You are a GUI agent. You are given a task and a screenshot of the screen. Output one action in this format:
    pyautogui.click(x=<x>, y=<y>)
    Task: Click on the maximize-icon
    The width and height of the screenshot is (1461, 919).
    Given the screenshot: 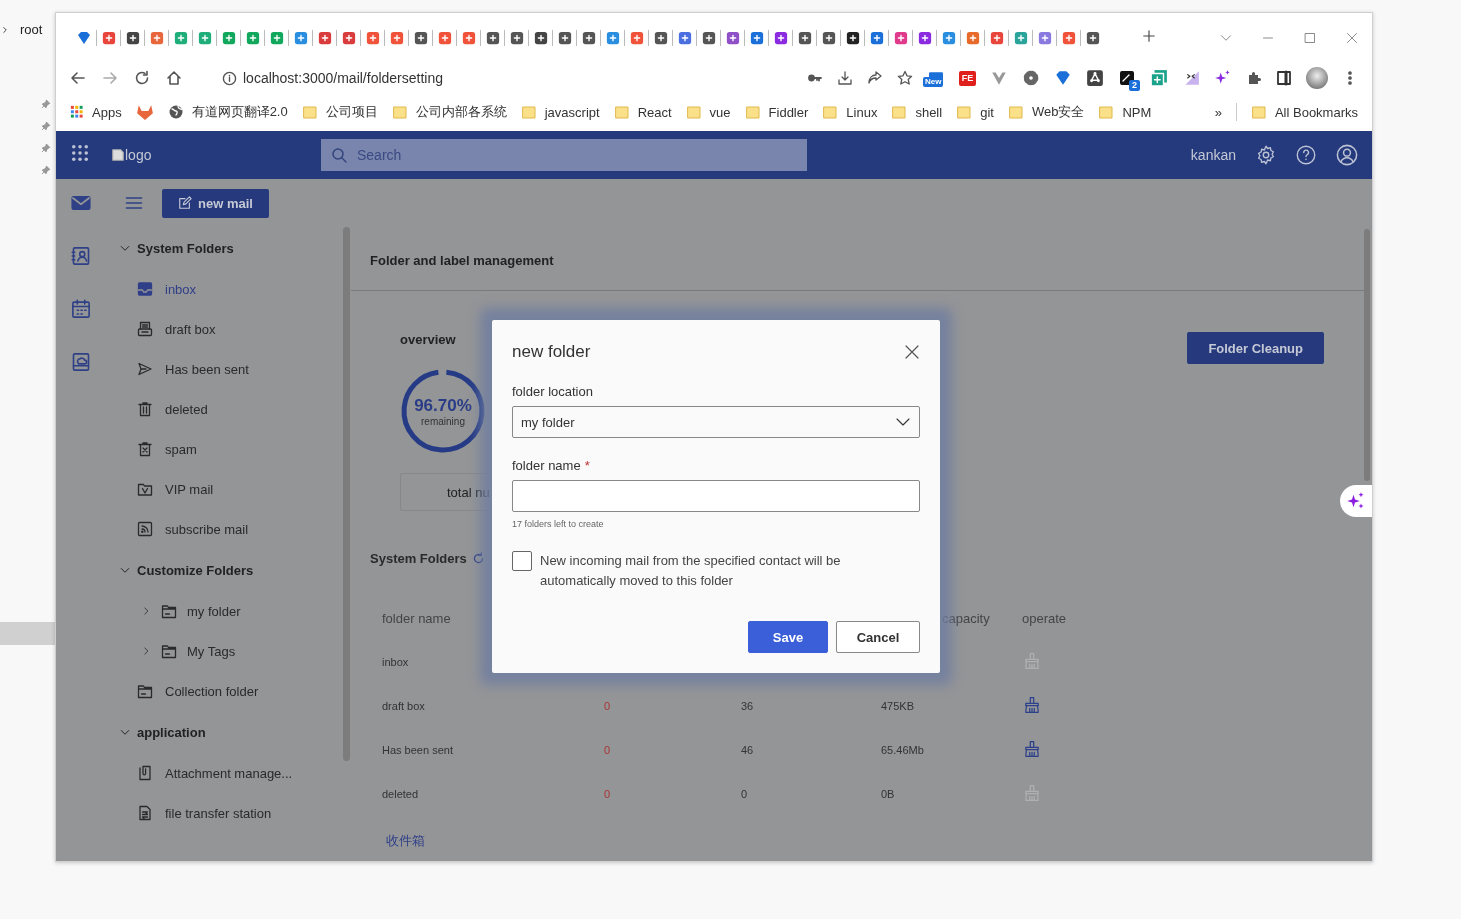 What is the action you would take?
    pyautogui.click(x=1310, y=38)
    